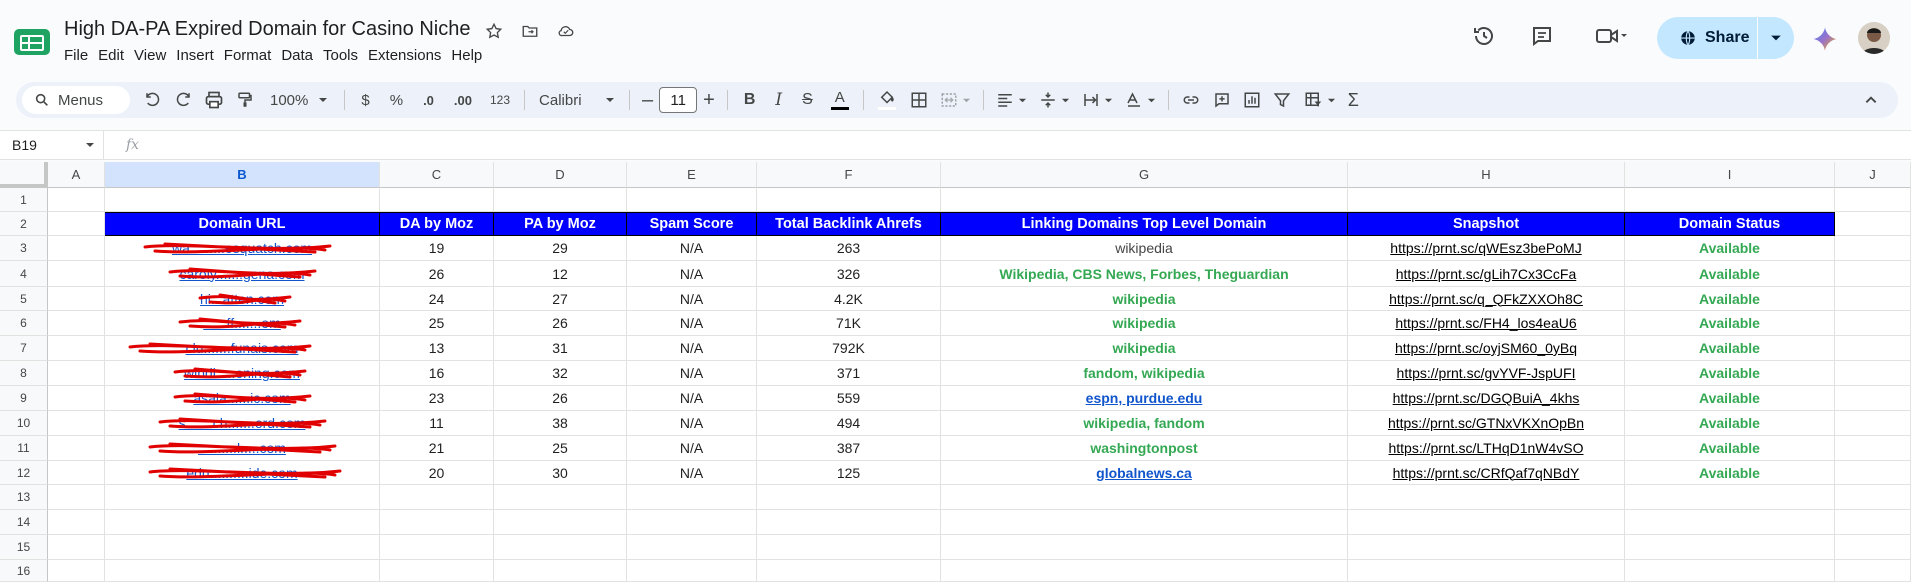 Image resolution: width=1911 pixels, height=582 pixels. Describe the element at coordinates (849, 323) in the screenshot. I see `table-row-backlinks: 71K` at that location.